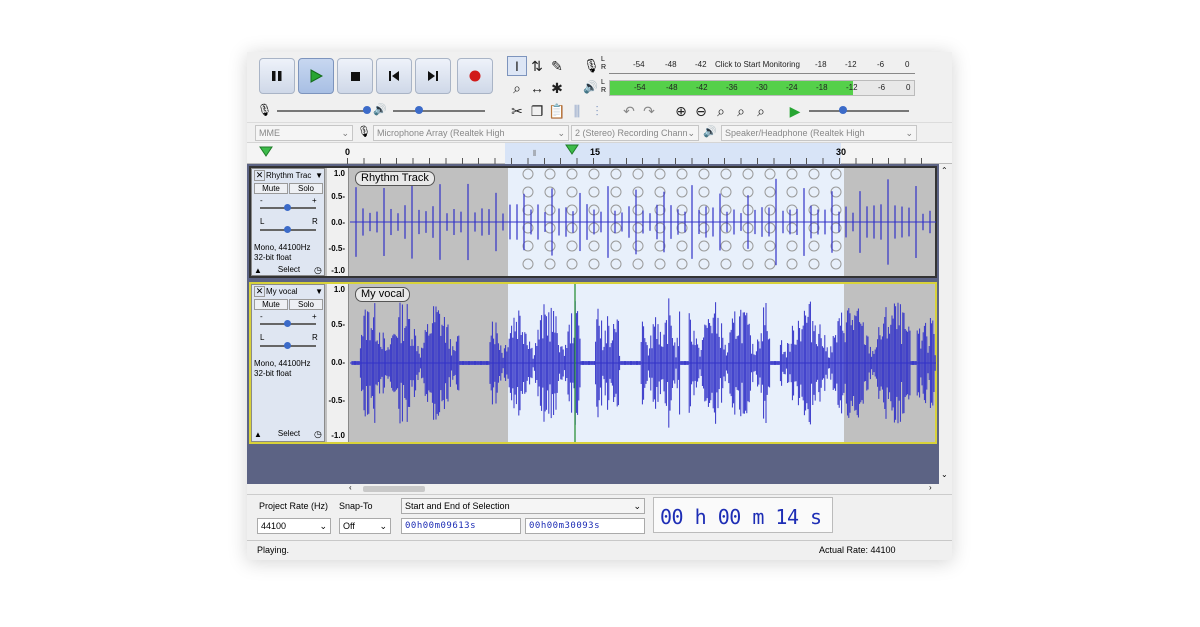 This screenshot has width=1200, height=627. Describe the element at coordinates (262, 337) in the screenshot. I see `pan-left-label: L` at that location.